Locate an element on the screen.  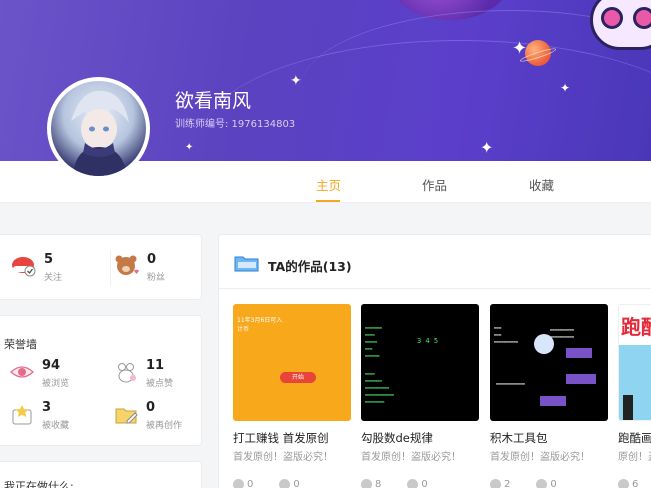
work-card: 跑酷 跑酷画 原创！盗版 6 is located at coordinates (634, 396).